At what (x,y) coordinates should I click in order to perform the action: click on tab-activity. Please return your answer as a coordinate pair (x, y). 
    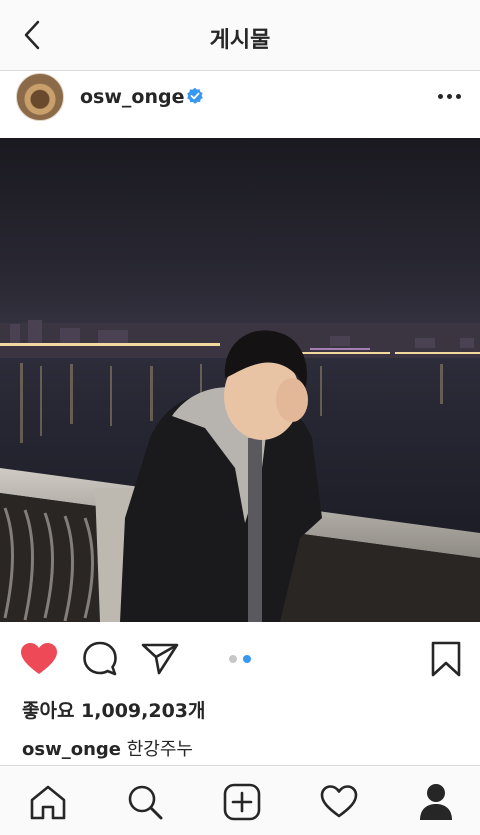
    Looking at the image, I should click on (339, 802).